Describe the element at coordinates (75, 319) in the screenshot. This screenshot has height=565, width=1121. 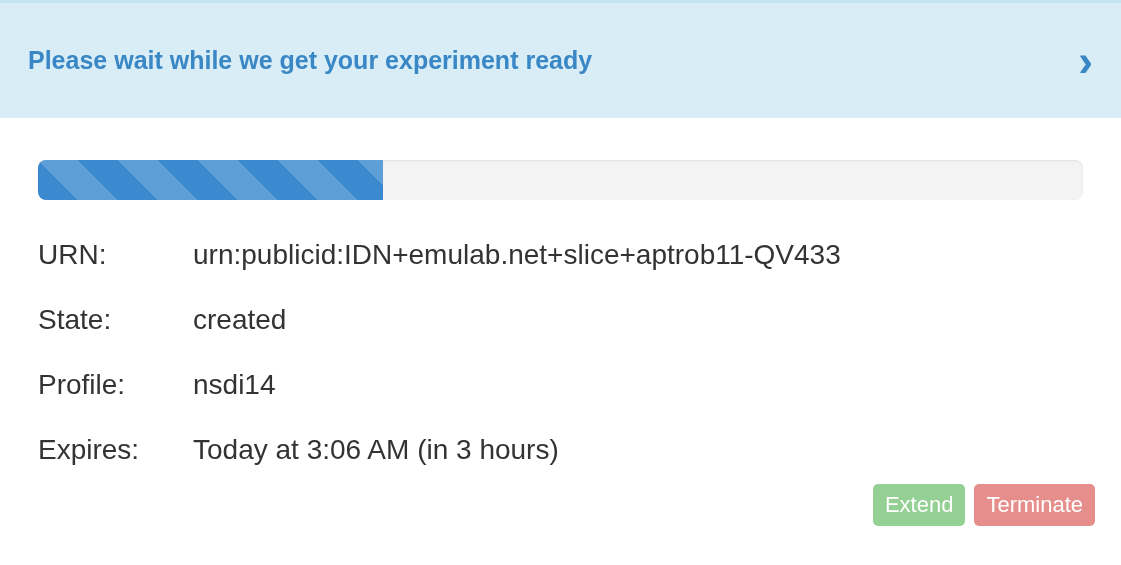
I see `detail-label: State:` at that location.